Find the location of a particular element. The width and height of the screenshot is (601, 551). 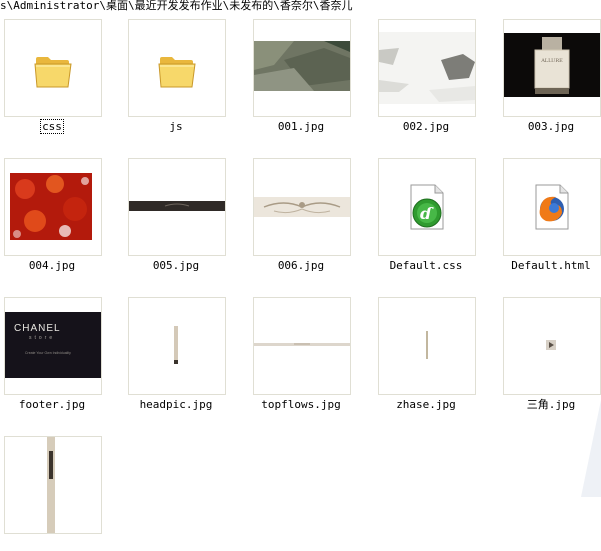

file-name: zhase.jpg is located at coordinates (426, 404).